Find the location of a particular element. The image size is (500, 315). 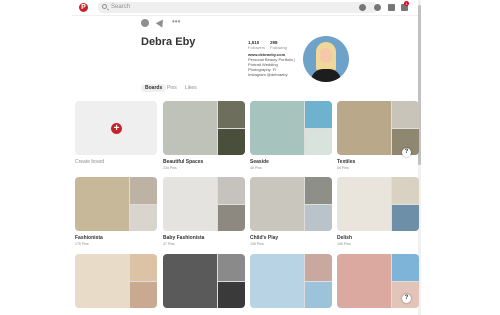

following-stat: 298 Following is located at coordinates (285, 45).